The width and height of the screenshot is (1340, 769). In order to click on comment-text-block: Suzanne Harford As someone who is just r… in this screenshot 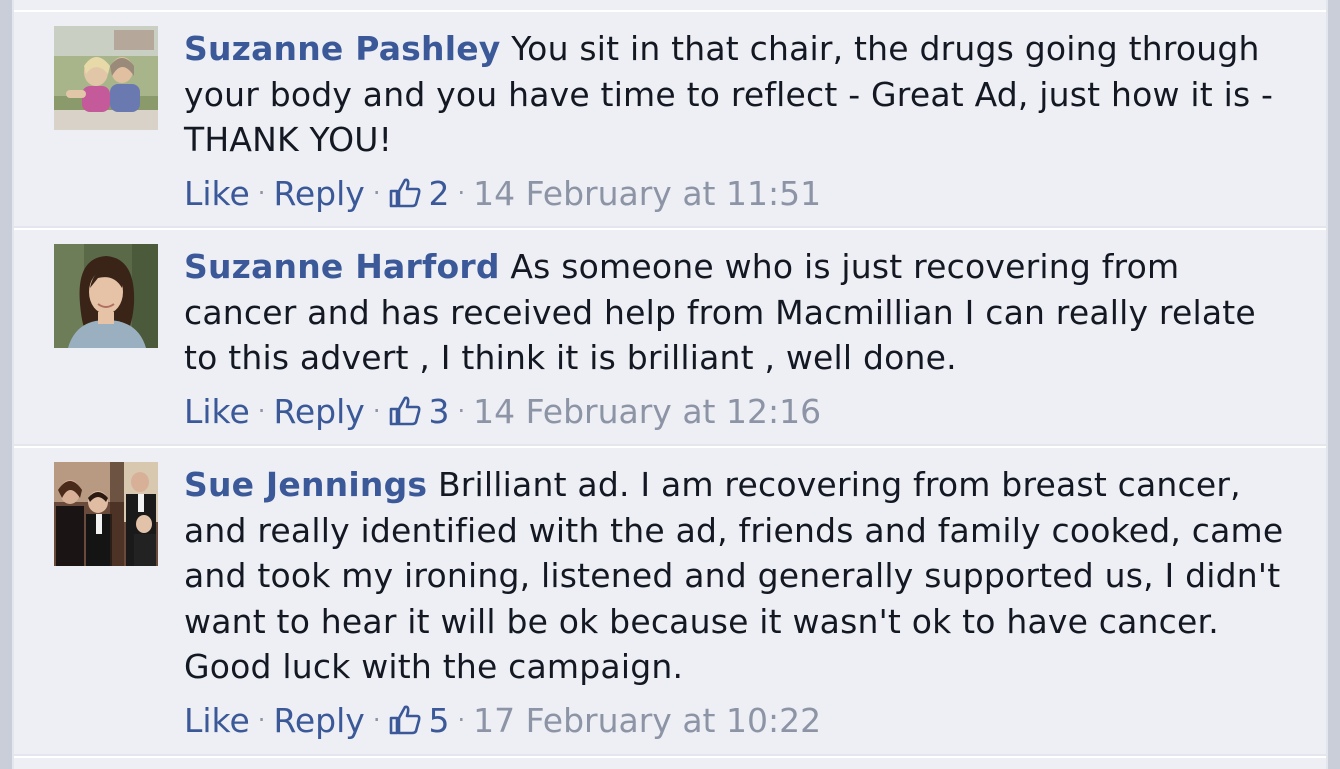, I will do `click(739, 312)`.